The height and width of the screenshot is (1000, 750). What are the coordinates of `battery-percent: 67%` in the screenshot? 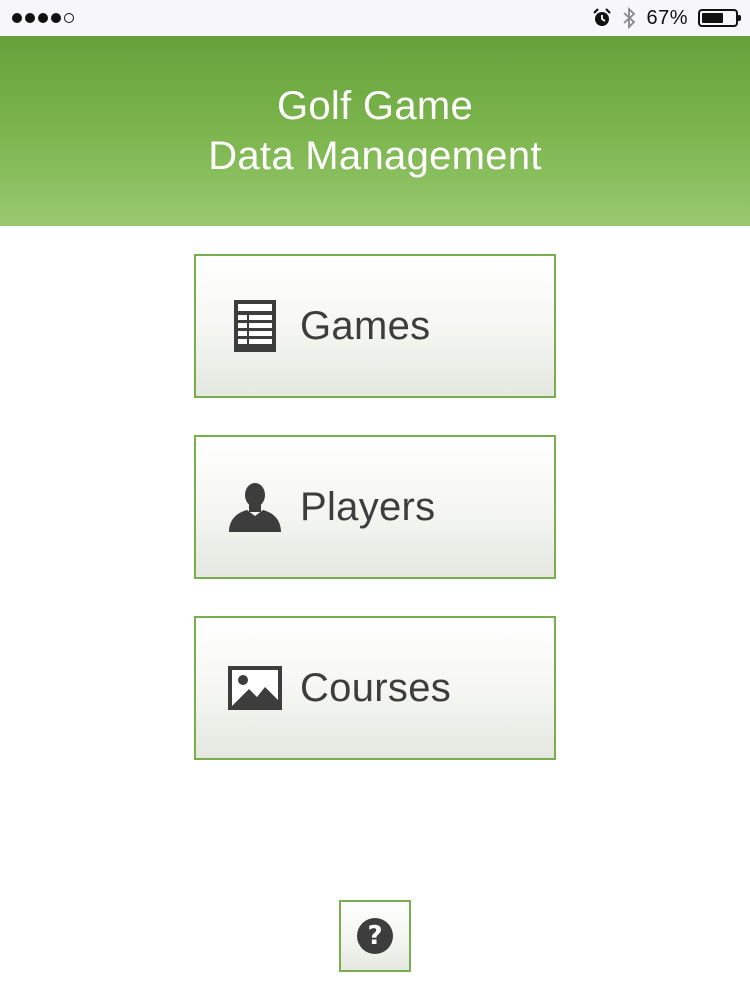 It's located at (667, 17).